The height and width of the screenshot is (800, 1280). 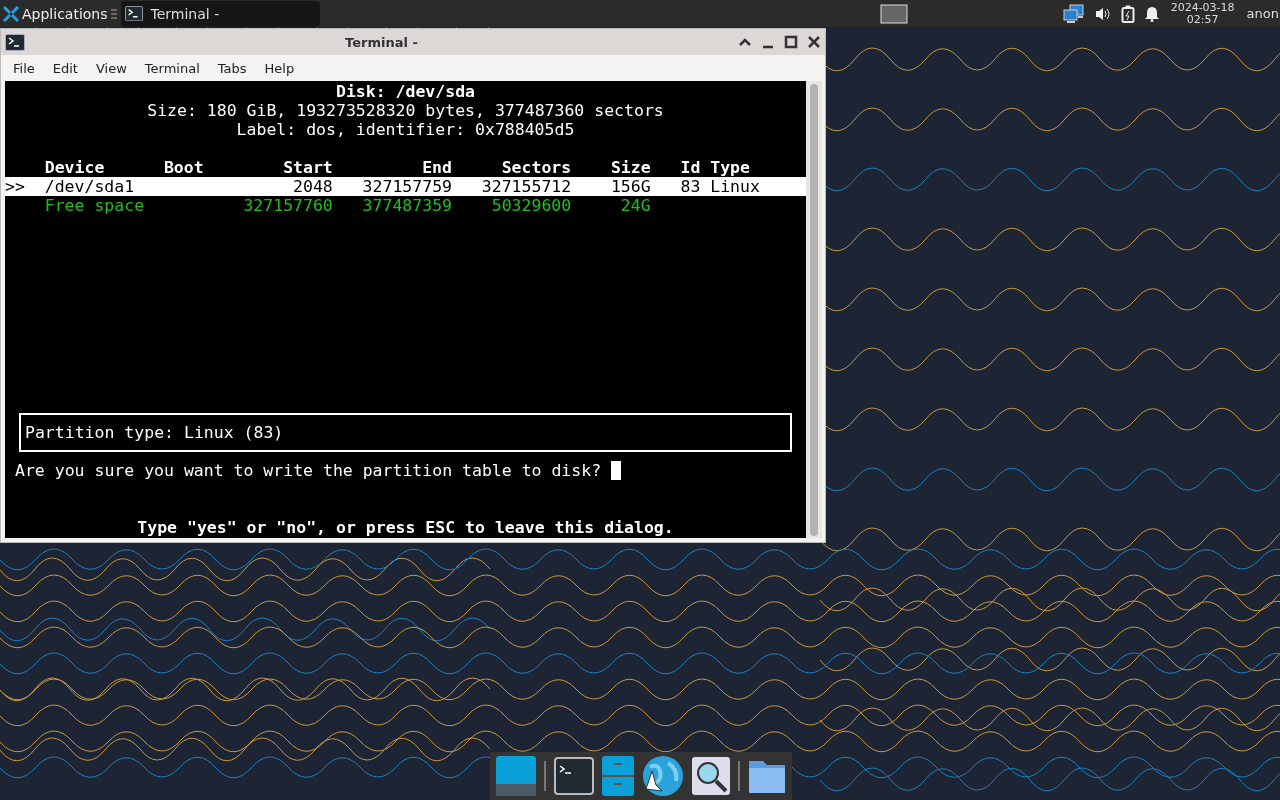 I want to click on column-header: Boot, so click(x=184, y=167).